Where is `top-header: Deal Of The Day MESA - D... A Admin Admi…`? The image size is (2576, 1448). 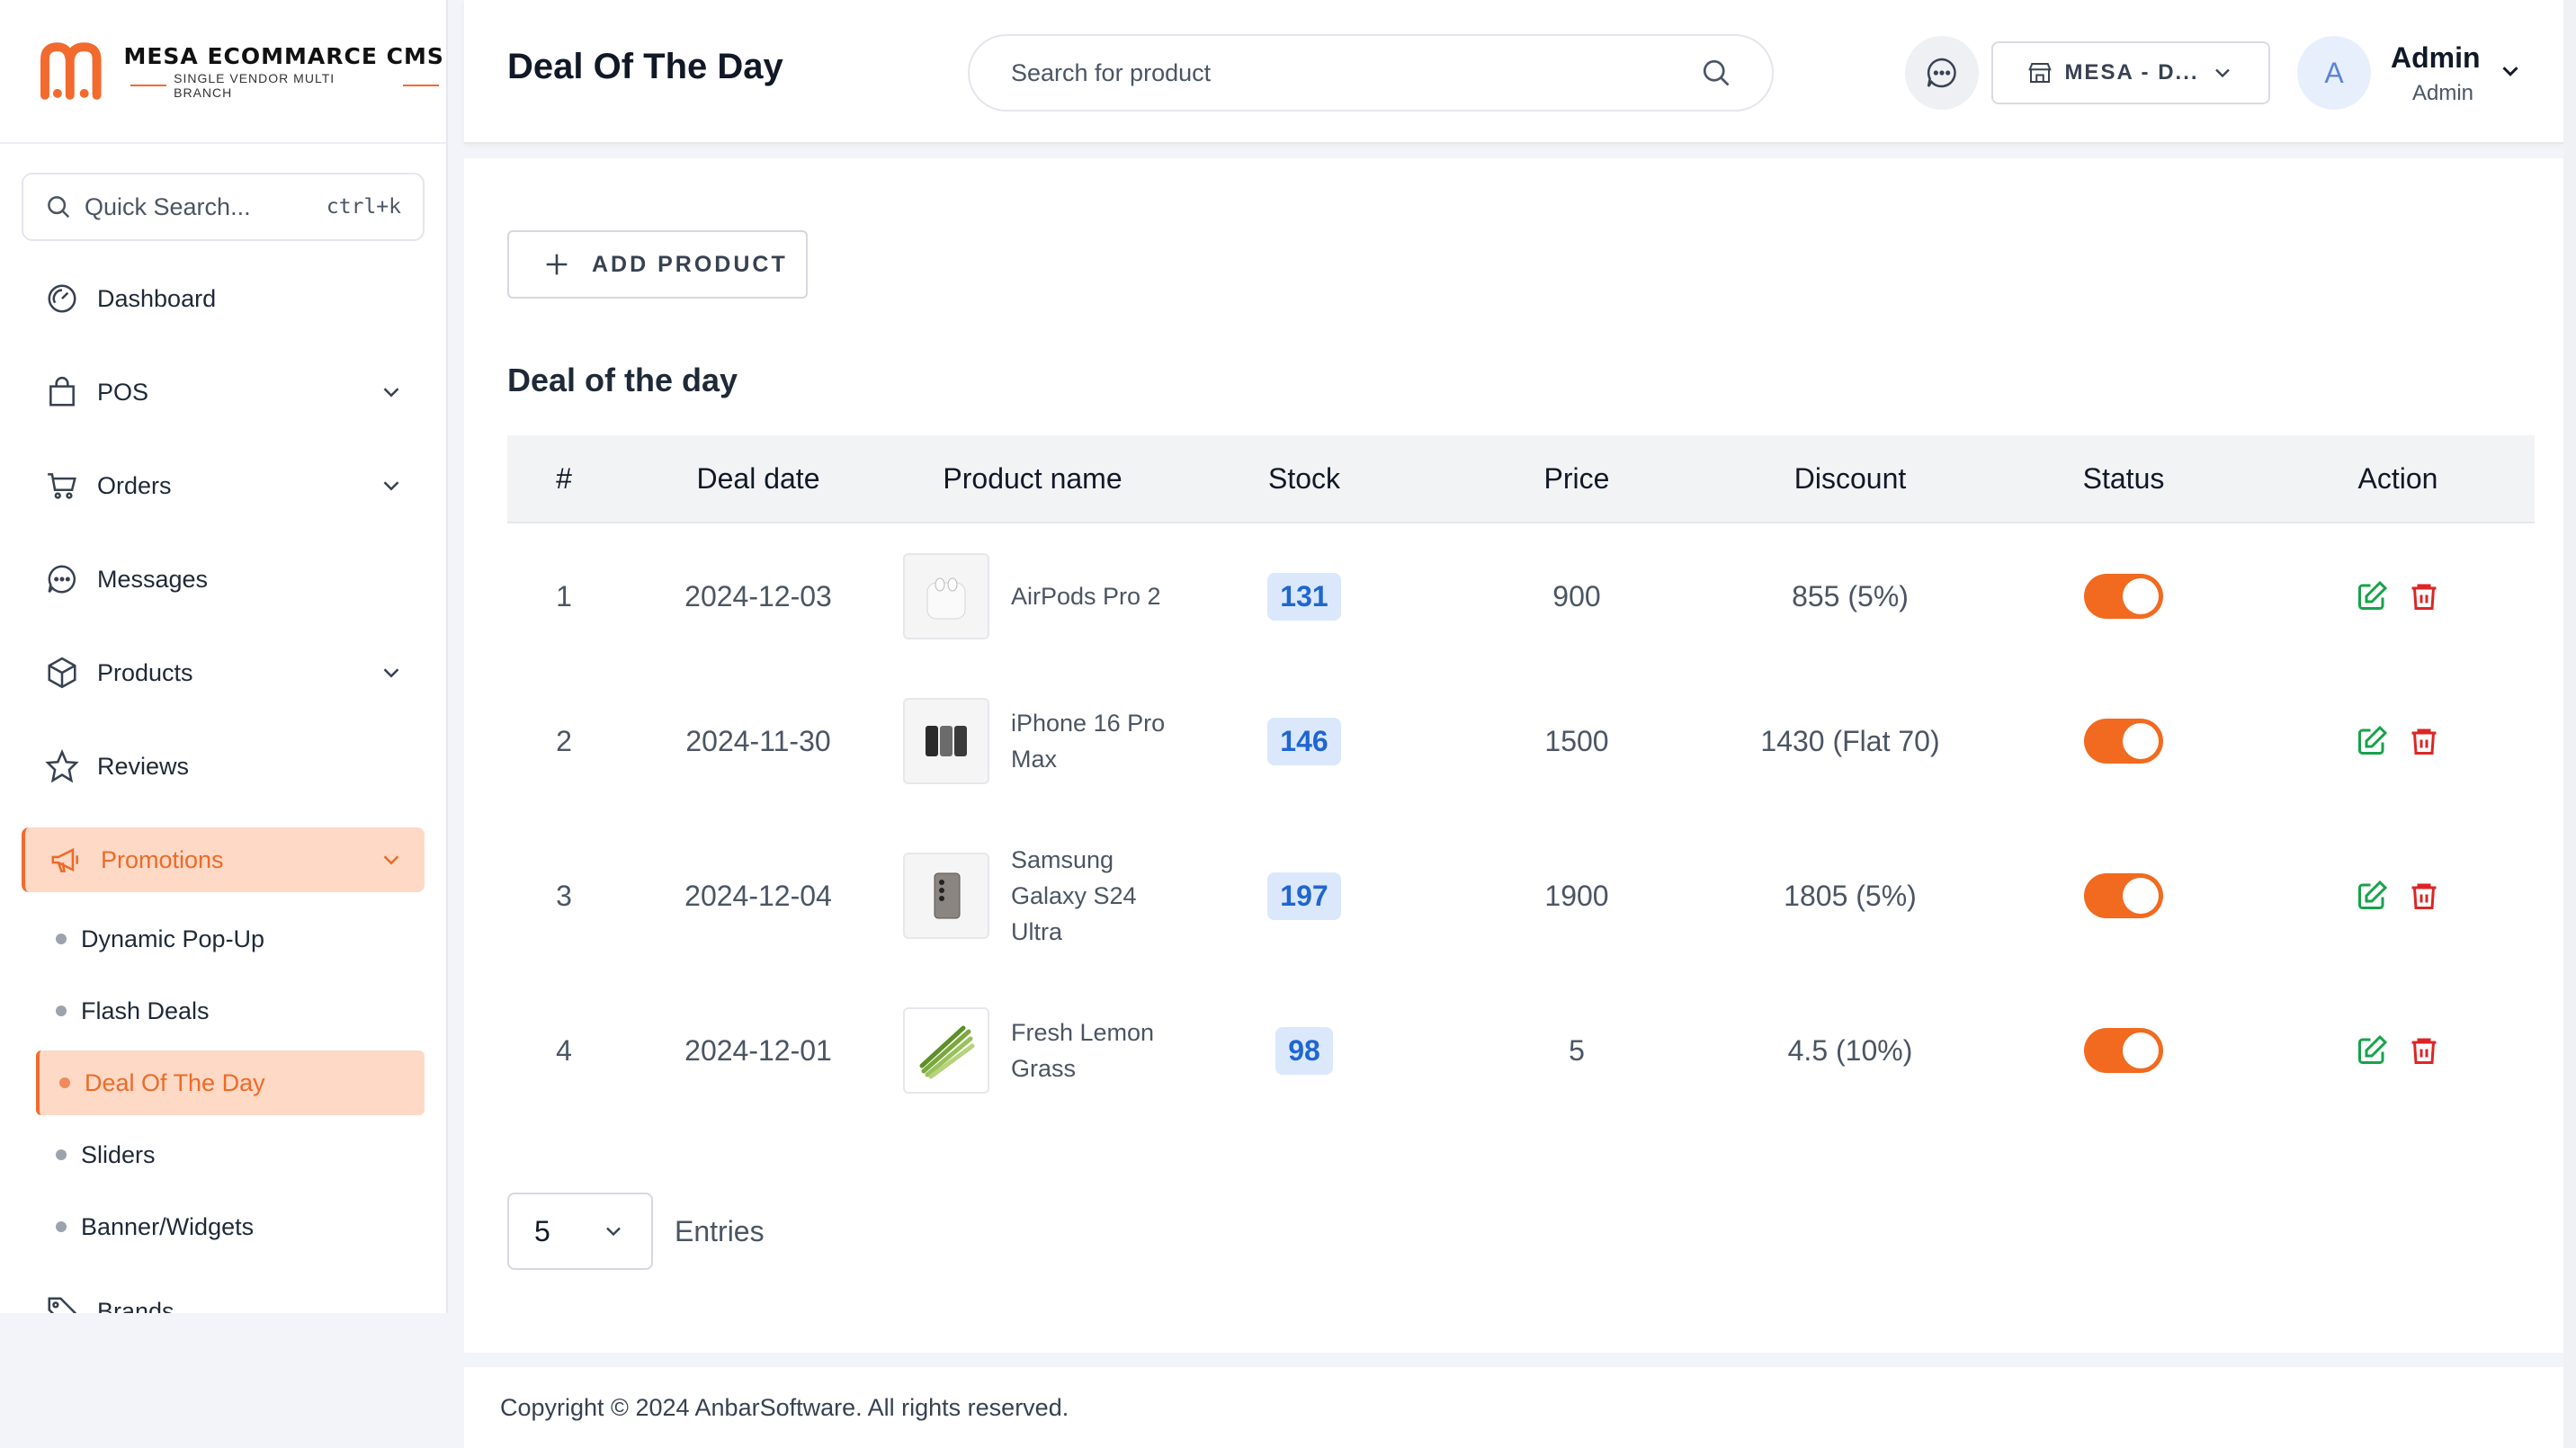
top-header: Deal Of The Day MESA - D... A Admin Admi… is located at coordinates (1513, 72).